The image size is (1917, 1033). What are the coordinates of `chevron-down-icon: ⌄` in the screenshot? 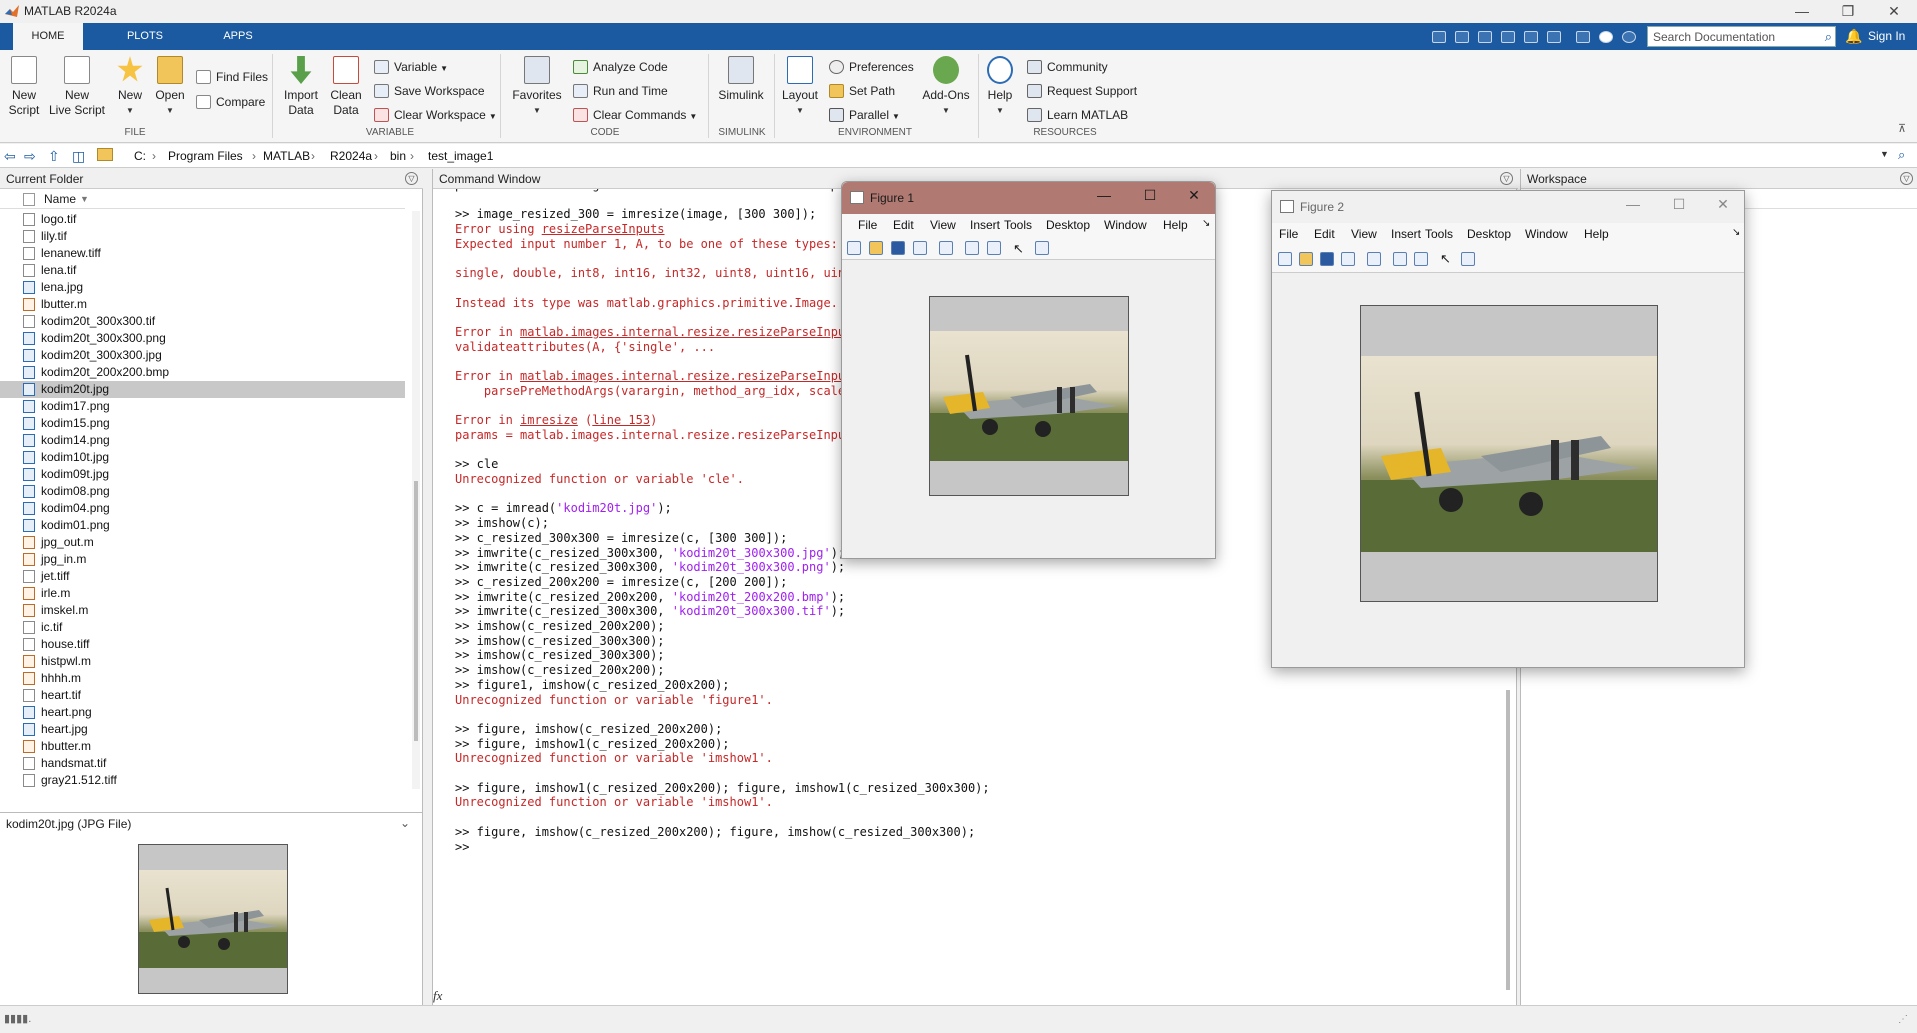 It's located at (405, 823).